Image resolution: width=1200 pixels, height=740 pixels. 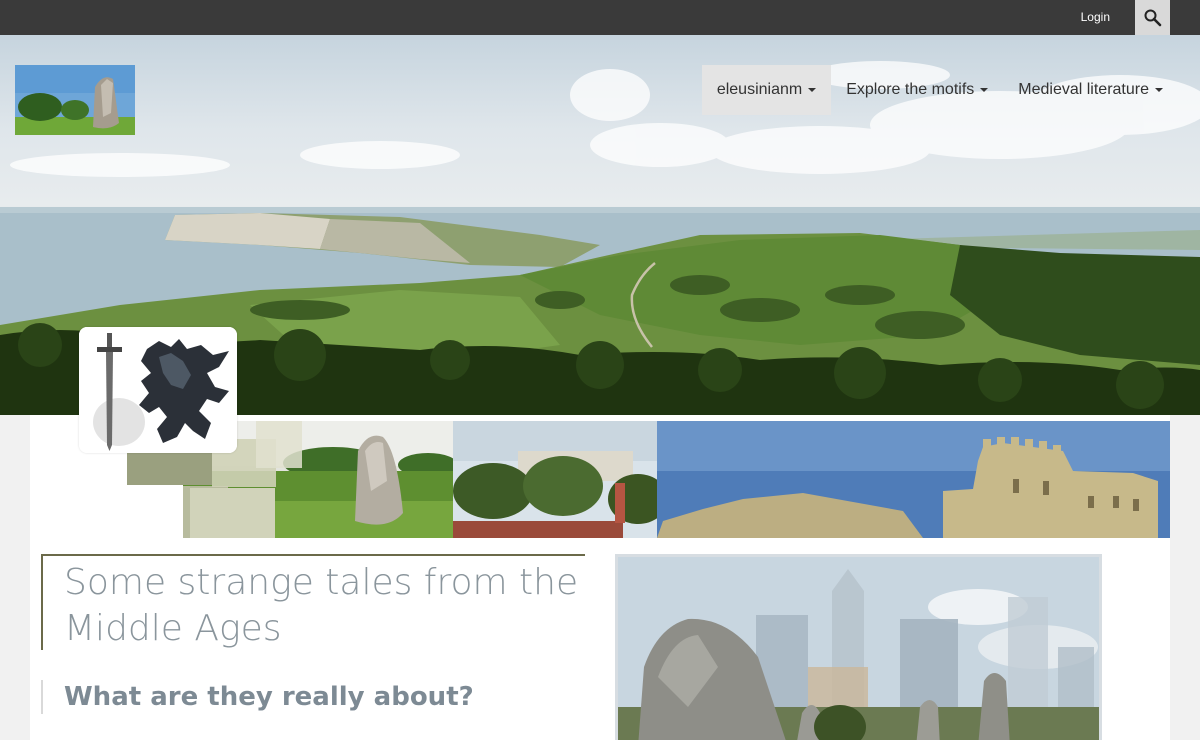 I want to click on sword-and-wolf-emblem-image, so click(x=158, y=390).